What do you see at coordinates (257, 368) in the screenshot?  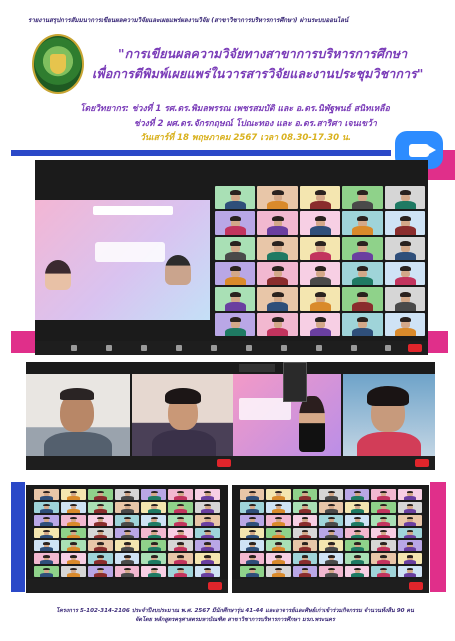 I see `participant-strip` at bounding box center [257, 368].